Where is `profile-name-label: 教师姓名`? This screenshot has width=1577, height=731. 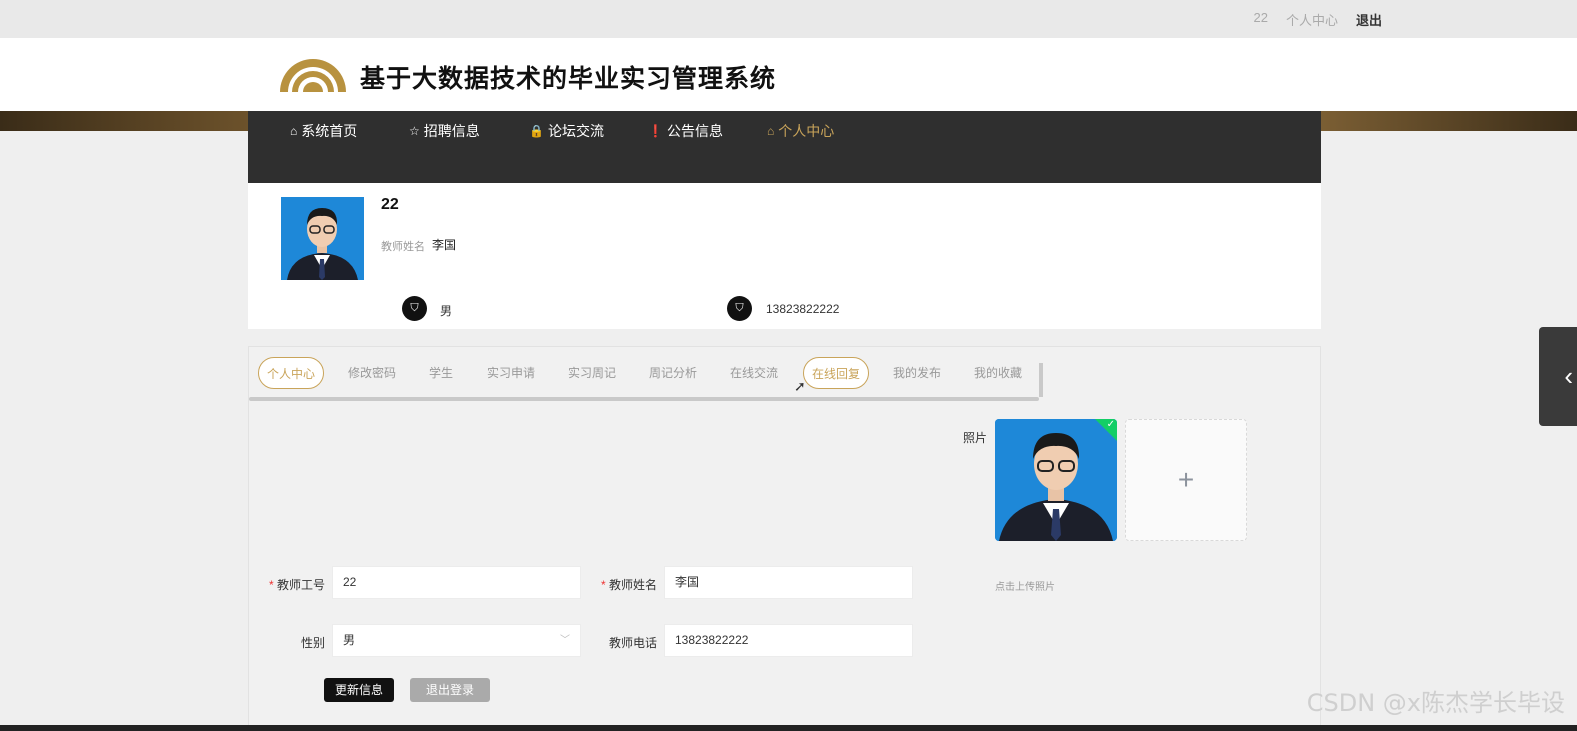 profile-name-label: 教师姓名 is located at coordinates (403, 247).